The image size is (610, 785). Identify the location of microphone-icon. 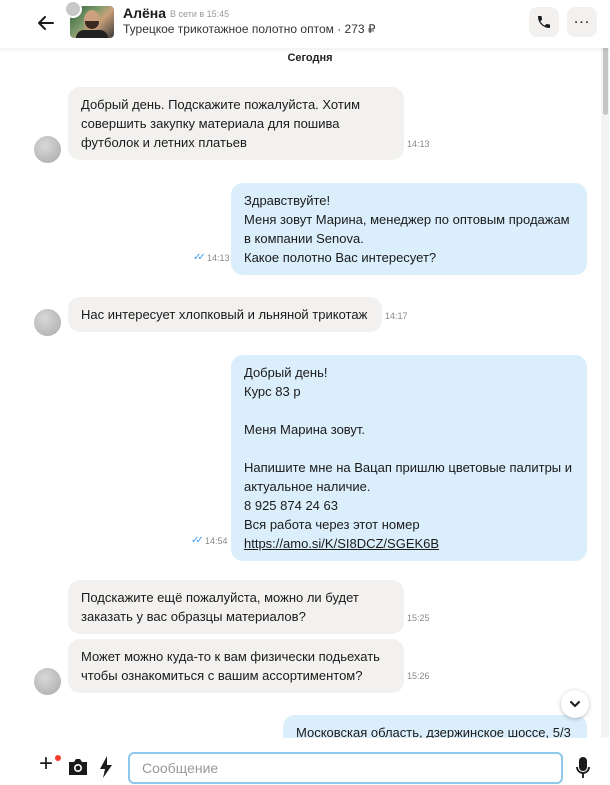
(583, 768).